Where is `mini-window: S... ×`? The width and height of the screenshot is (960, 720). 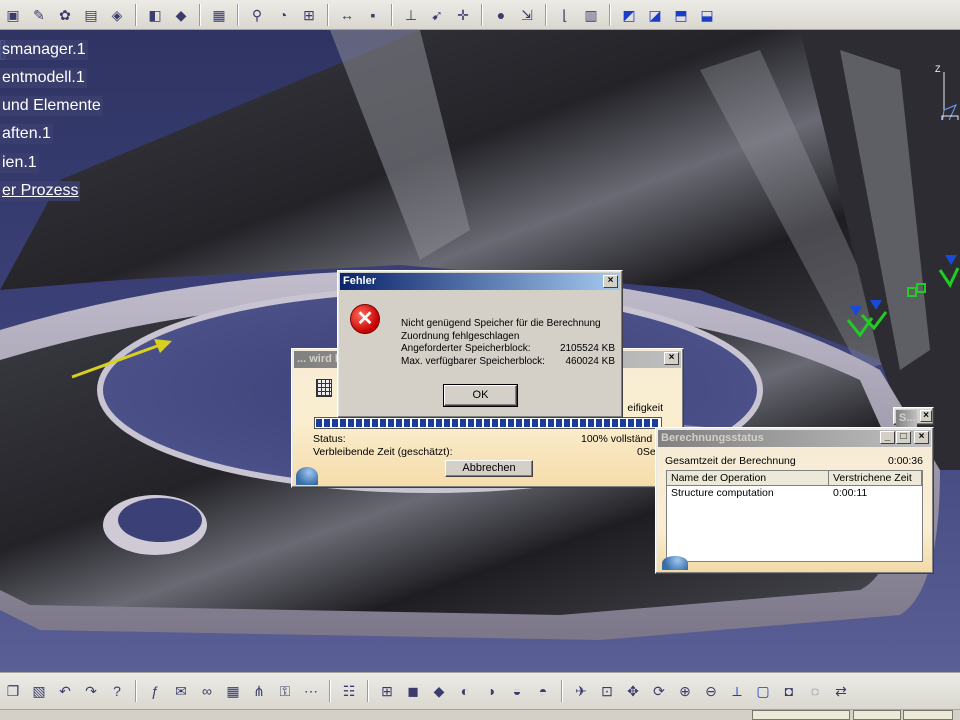 mini-window: S... × is located at coordinates (913, 417).